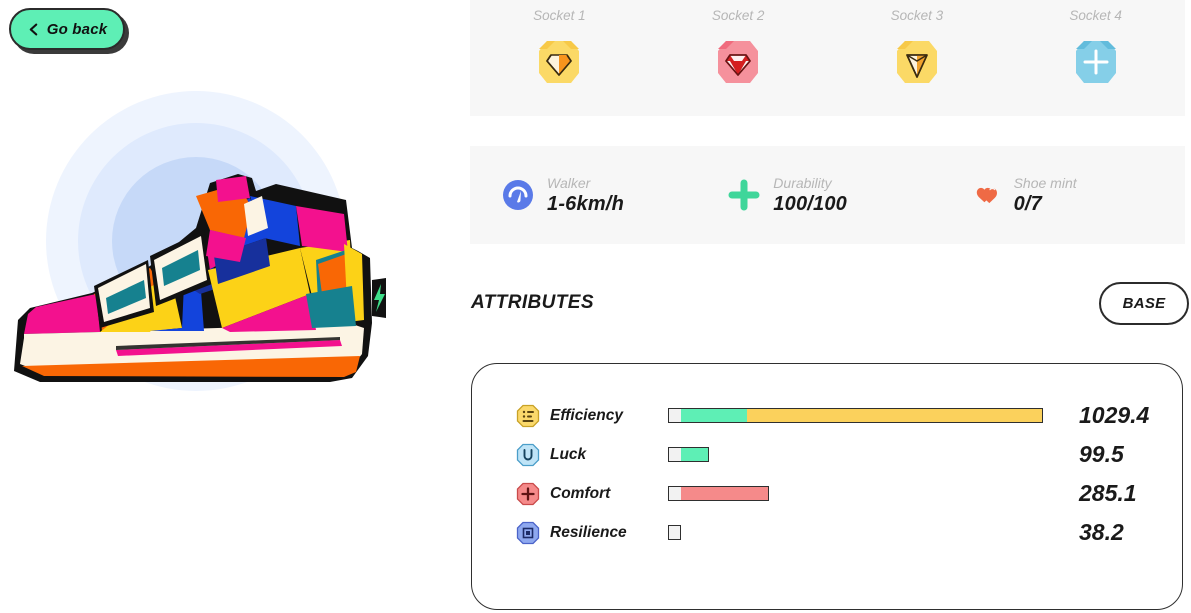  I want to click on stat-value: 100/100, so click(810, 203).